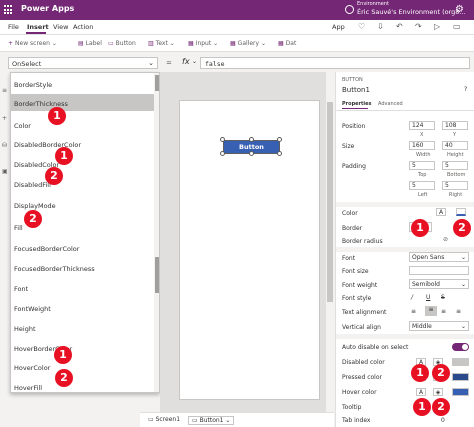  Describe the element at coordinates (9, 10) in the screenshot. I see `app-launcher-icon` at that location.